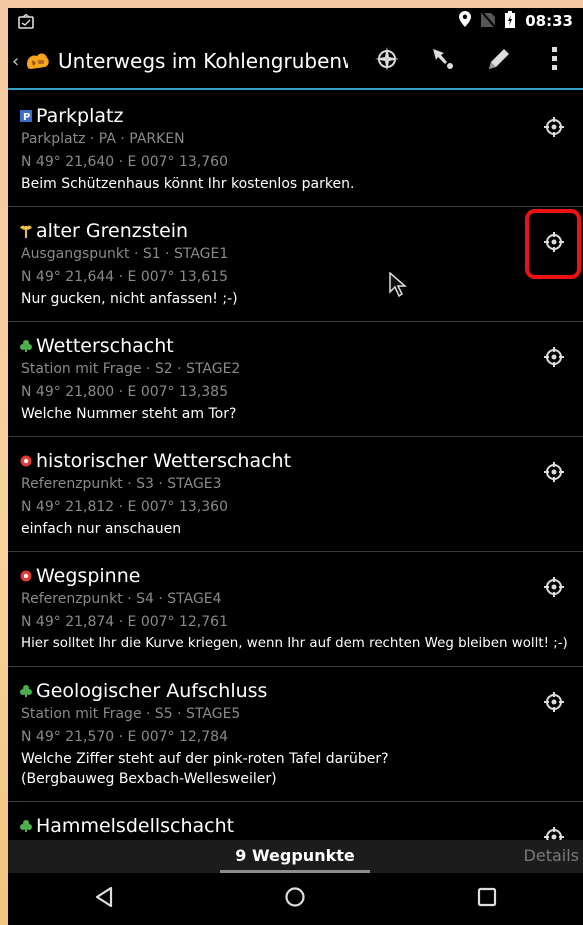  I want to click on tab-details: Details, so click(551, 855).